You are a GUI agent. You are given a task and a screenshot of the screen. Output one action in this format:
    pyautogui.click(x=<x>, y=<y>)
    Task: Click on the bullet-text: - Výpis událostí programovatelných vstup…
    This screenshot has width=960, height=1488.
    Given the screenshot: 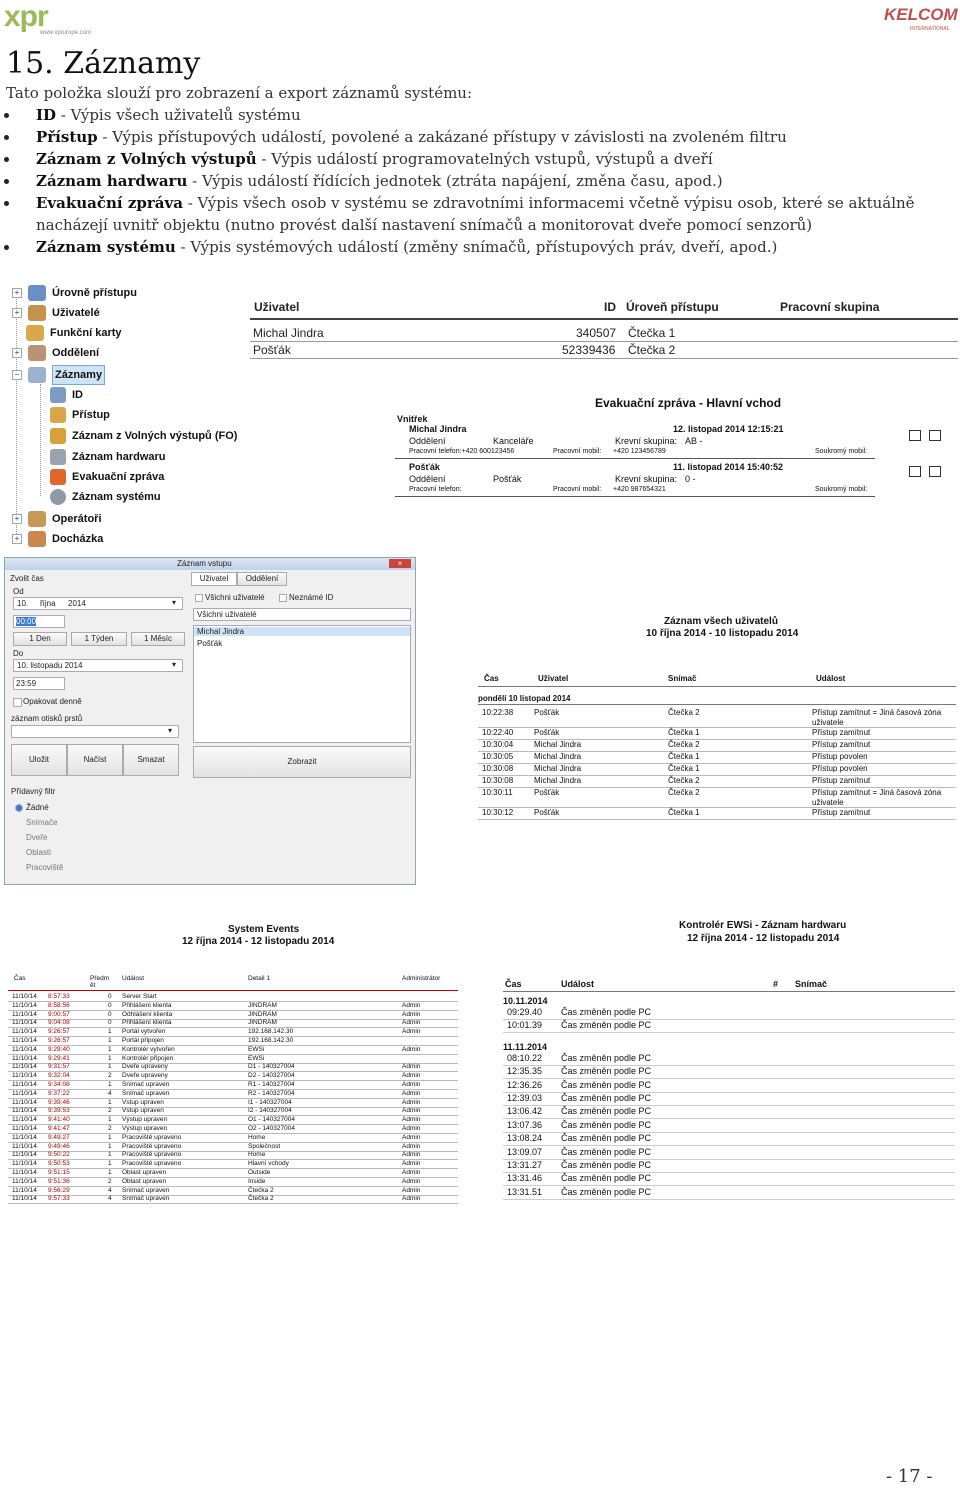 What is the action you would take?
    pyautogui.click(x=484, y=159)
    